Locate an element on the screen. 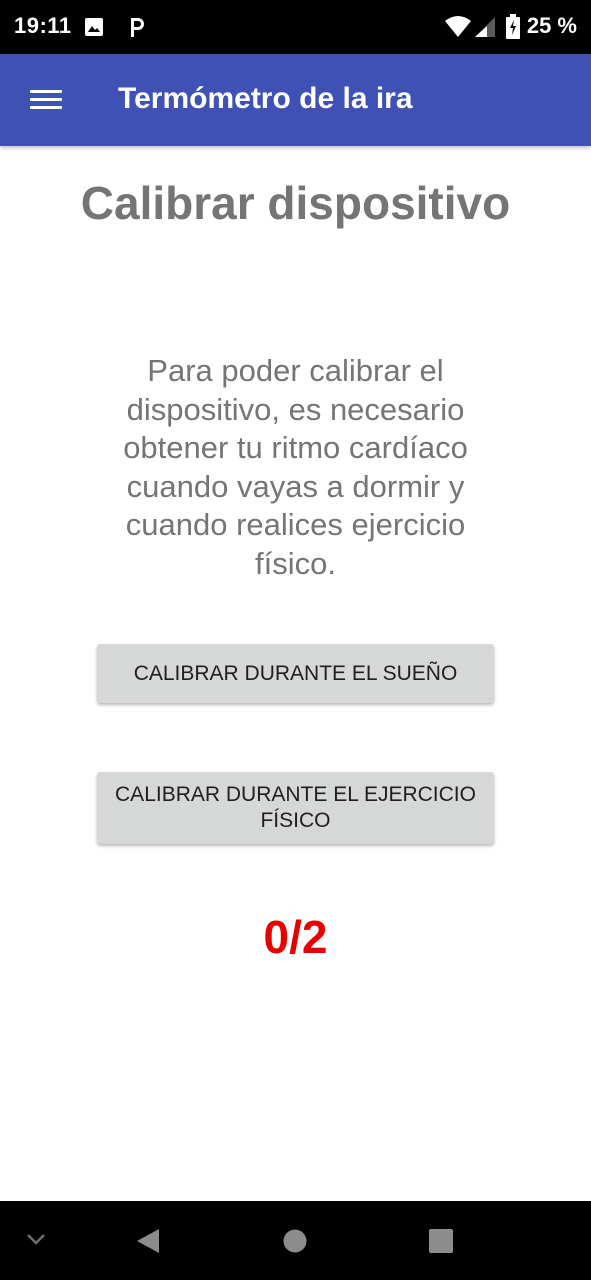 The image size is (591, 1280). hamburger-icon is located at coordinates (46, 91).